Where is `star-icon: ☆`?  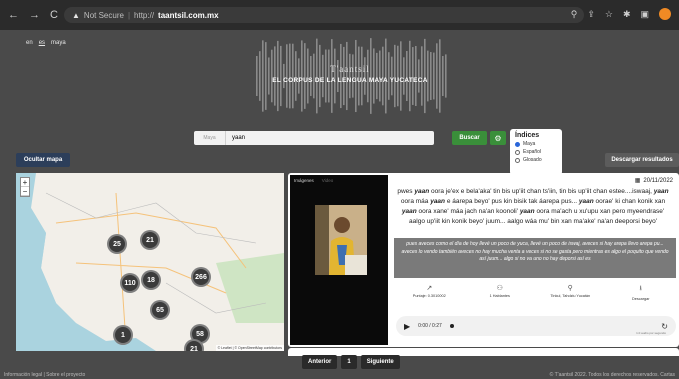 star-icon: ☆ is located at coordinates (609, 14).